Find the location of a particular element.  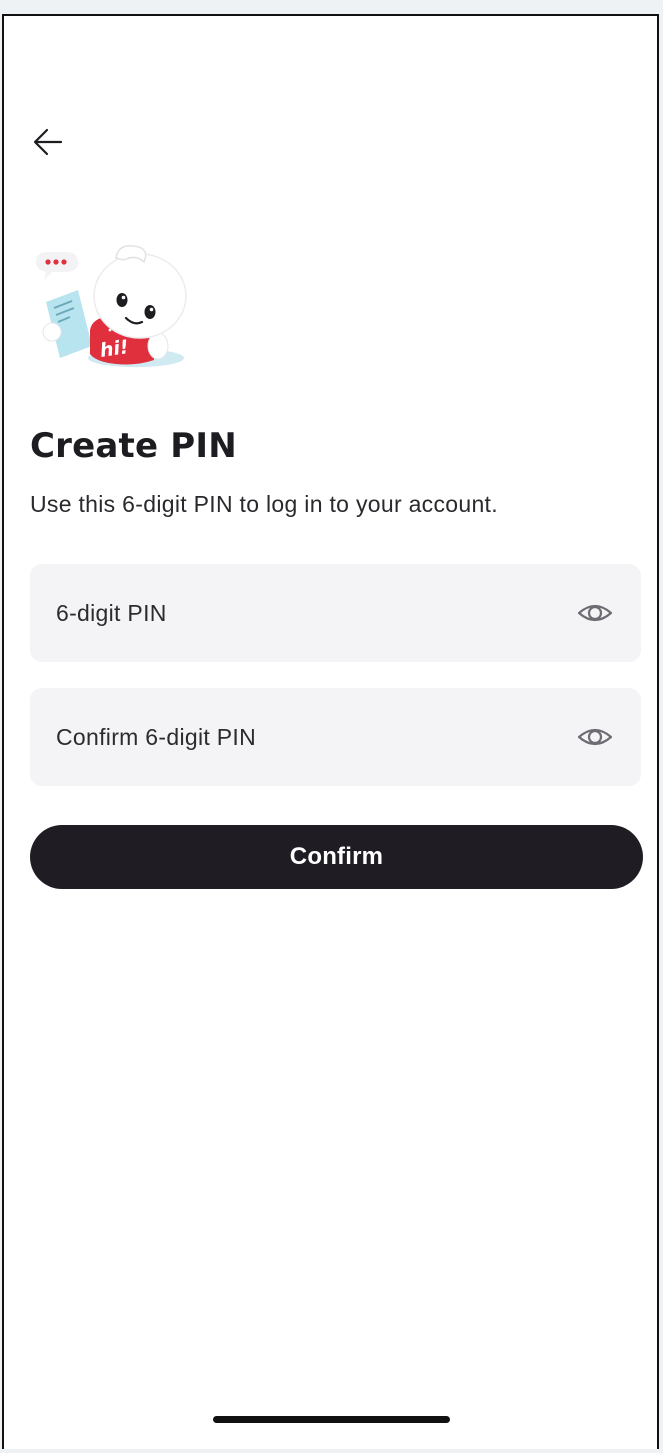

confirm-pin-field is located at coordinates (335, 737).